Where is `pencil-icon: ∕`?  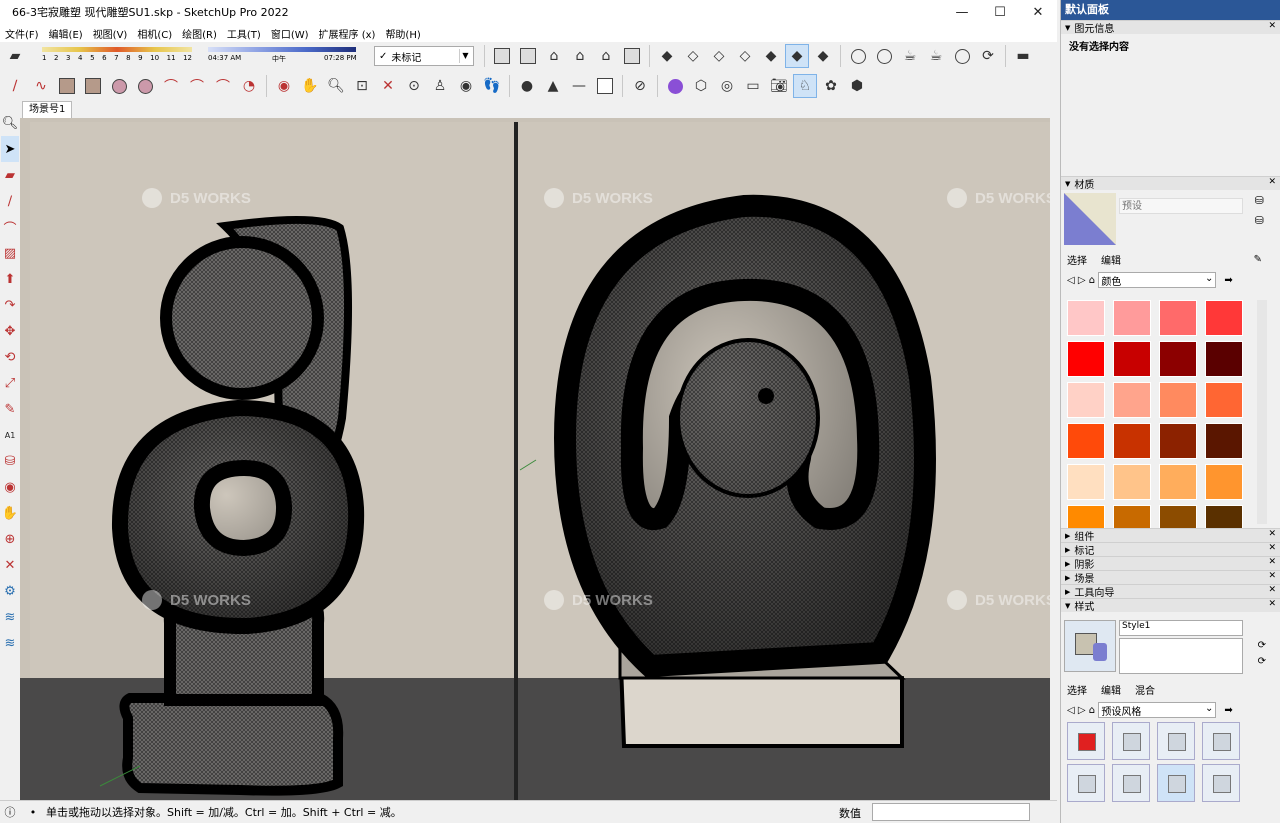
pencil-icon: ∕ is located at coordinates (10, 201).